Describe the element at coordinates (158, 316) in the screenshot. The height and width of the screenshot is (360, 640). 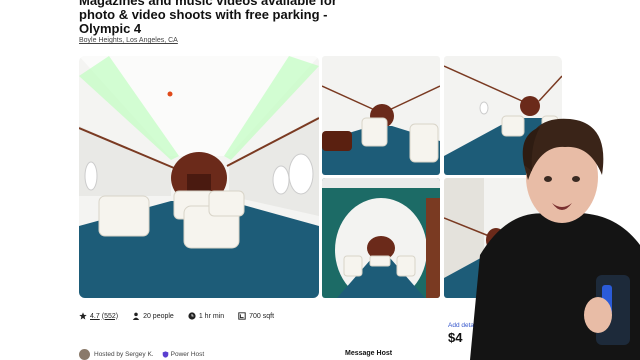
I see `capacity-value: 20 people` at that location.